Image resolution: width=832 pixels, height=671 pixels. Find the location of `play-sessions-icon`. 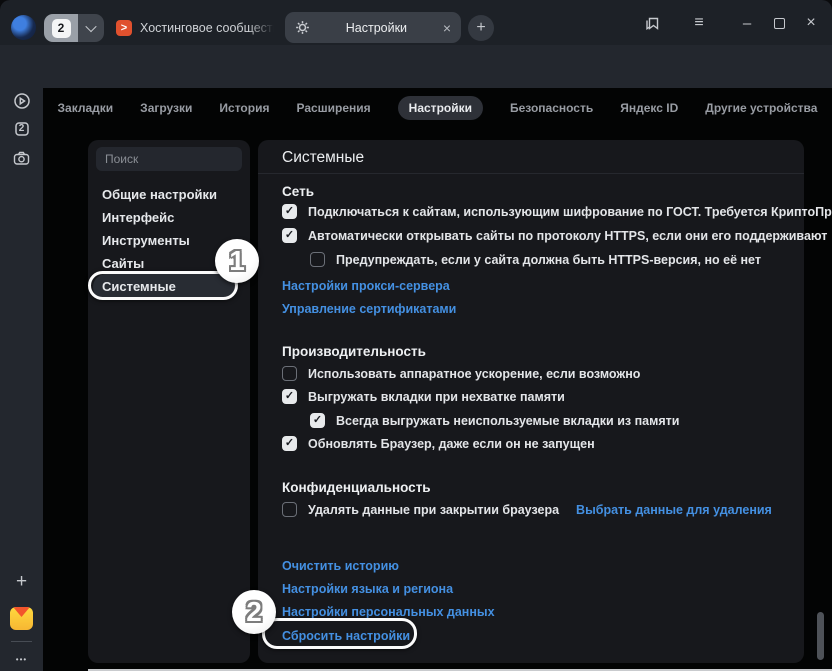

play-sessions-icon is located at coordinates (21, 100).